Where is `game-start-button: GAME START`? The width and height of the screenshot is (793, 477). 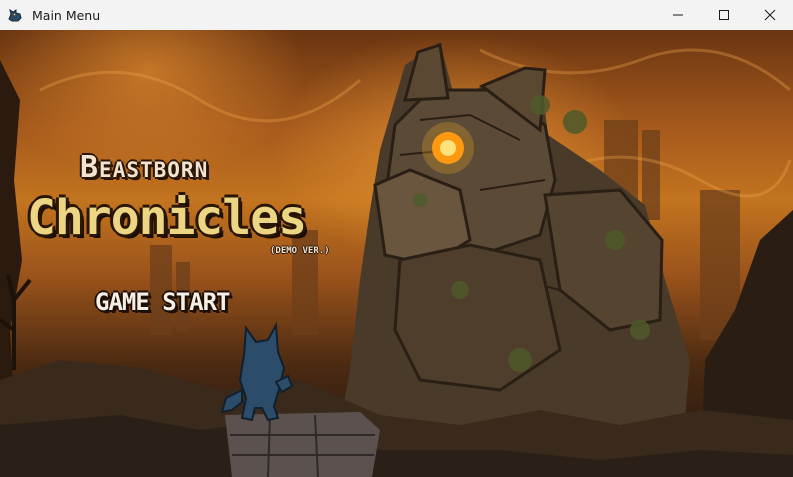
game-start-button: GAME START is located at coordinates (162, 302).